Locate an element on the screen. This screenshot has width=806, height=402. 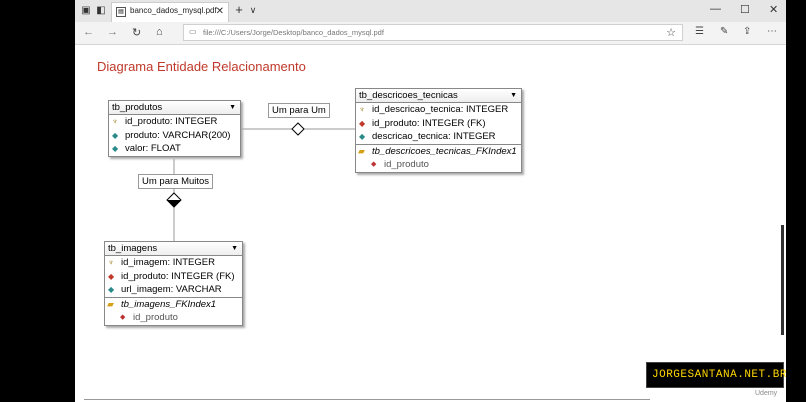
field-row: ◆ url_imagem: VARCHAR is located at coordinates (173, 290).